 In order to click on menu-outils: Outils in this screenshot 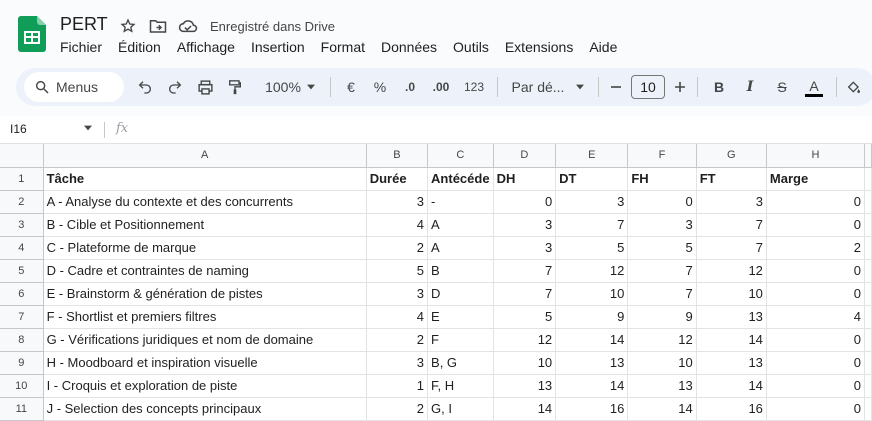, I will do `click(475, 47)`.